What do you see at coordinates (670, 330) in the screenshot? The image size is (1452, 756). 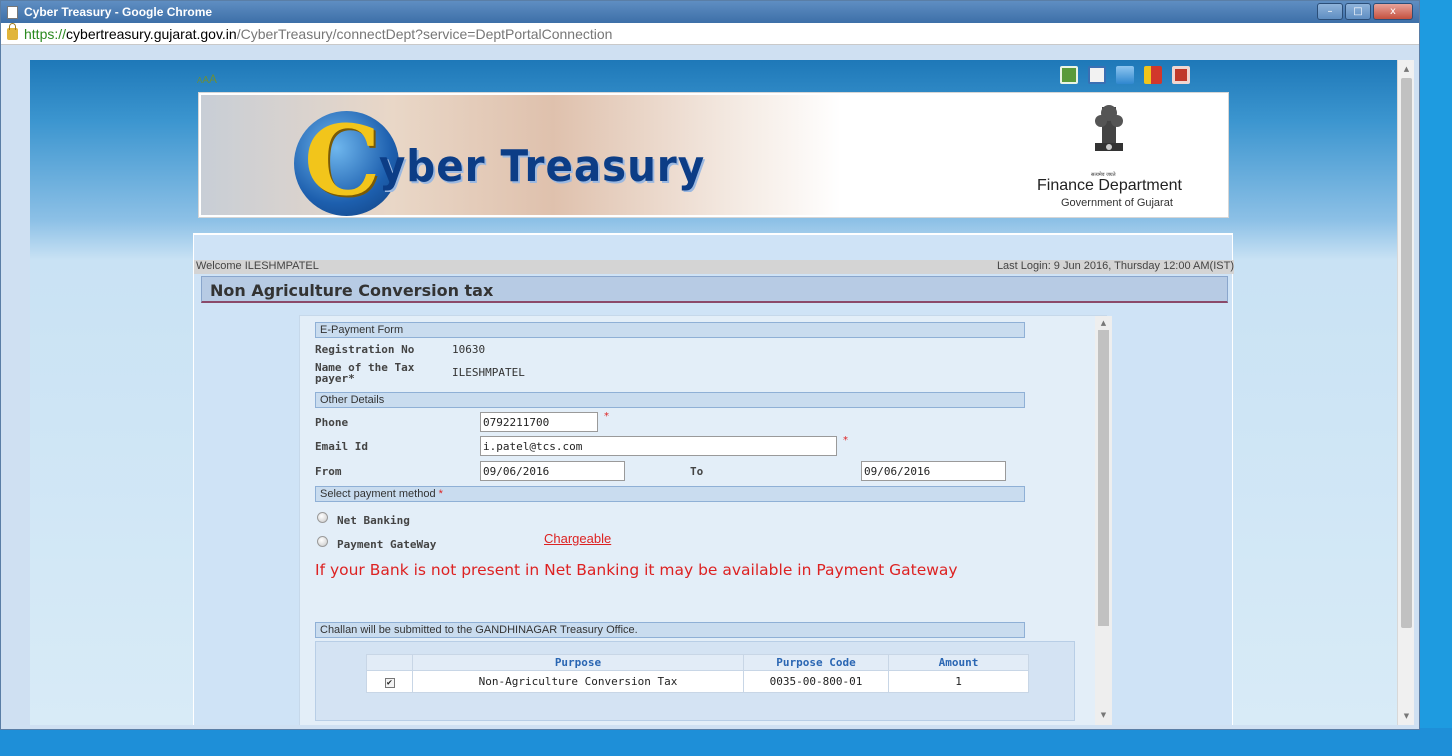 I see `epayment-form-header: E-Payment Form` at bounding box center [670, 330].